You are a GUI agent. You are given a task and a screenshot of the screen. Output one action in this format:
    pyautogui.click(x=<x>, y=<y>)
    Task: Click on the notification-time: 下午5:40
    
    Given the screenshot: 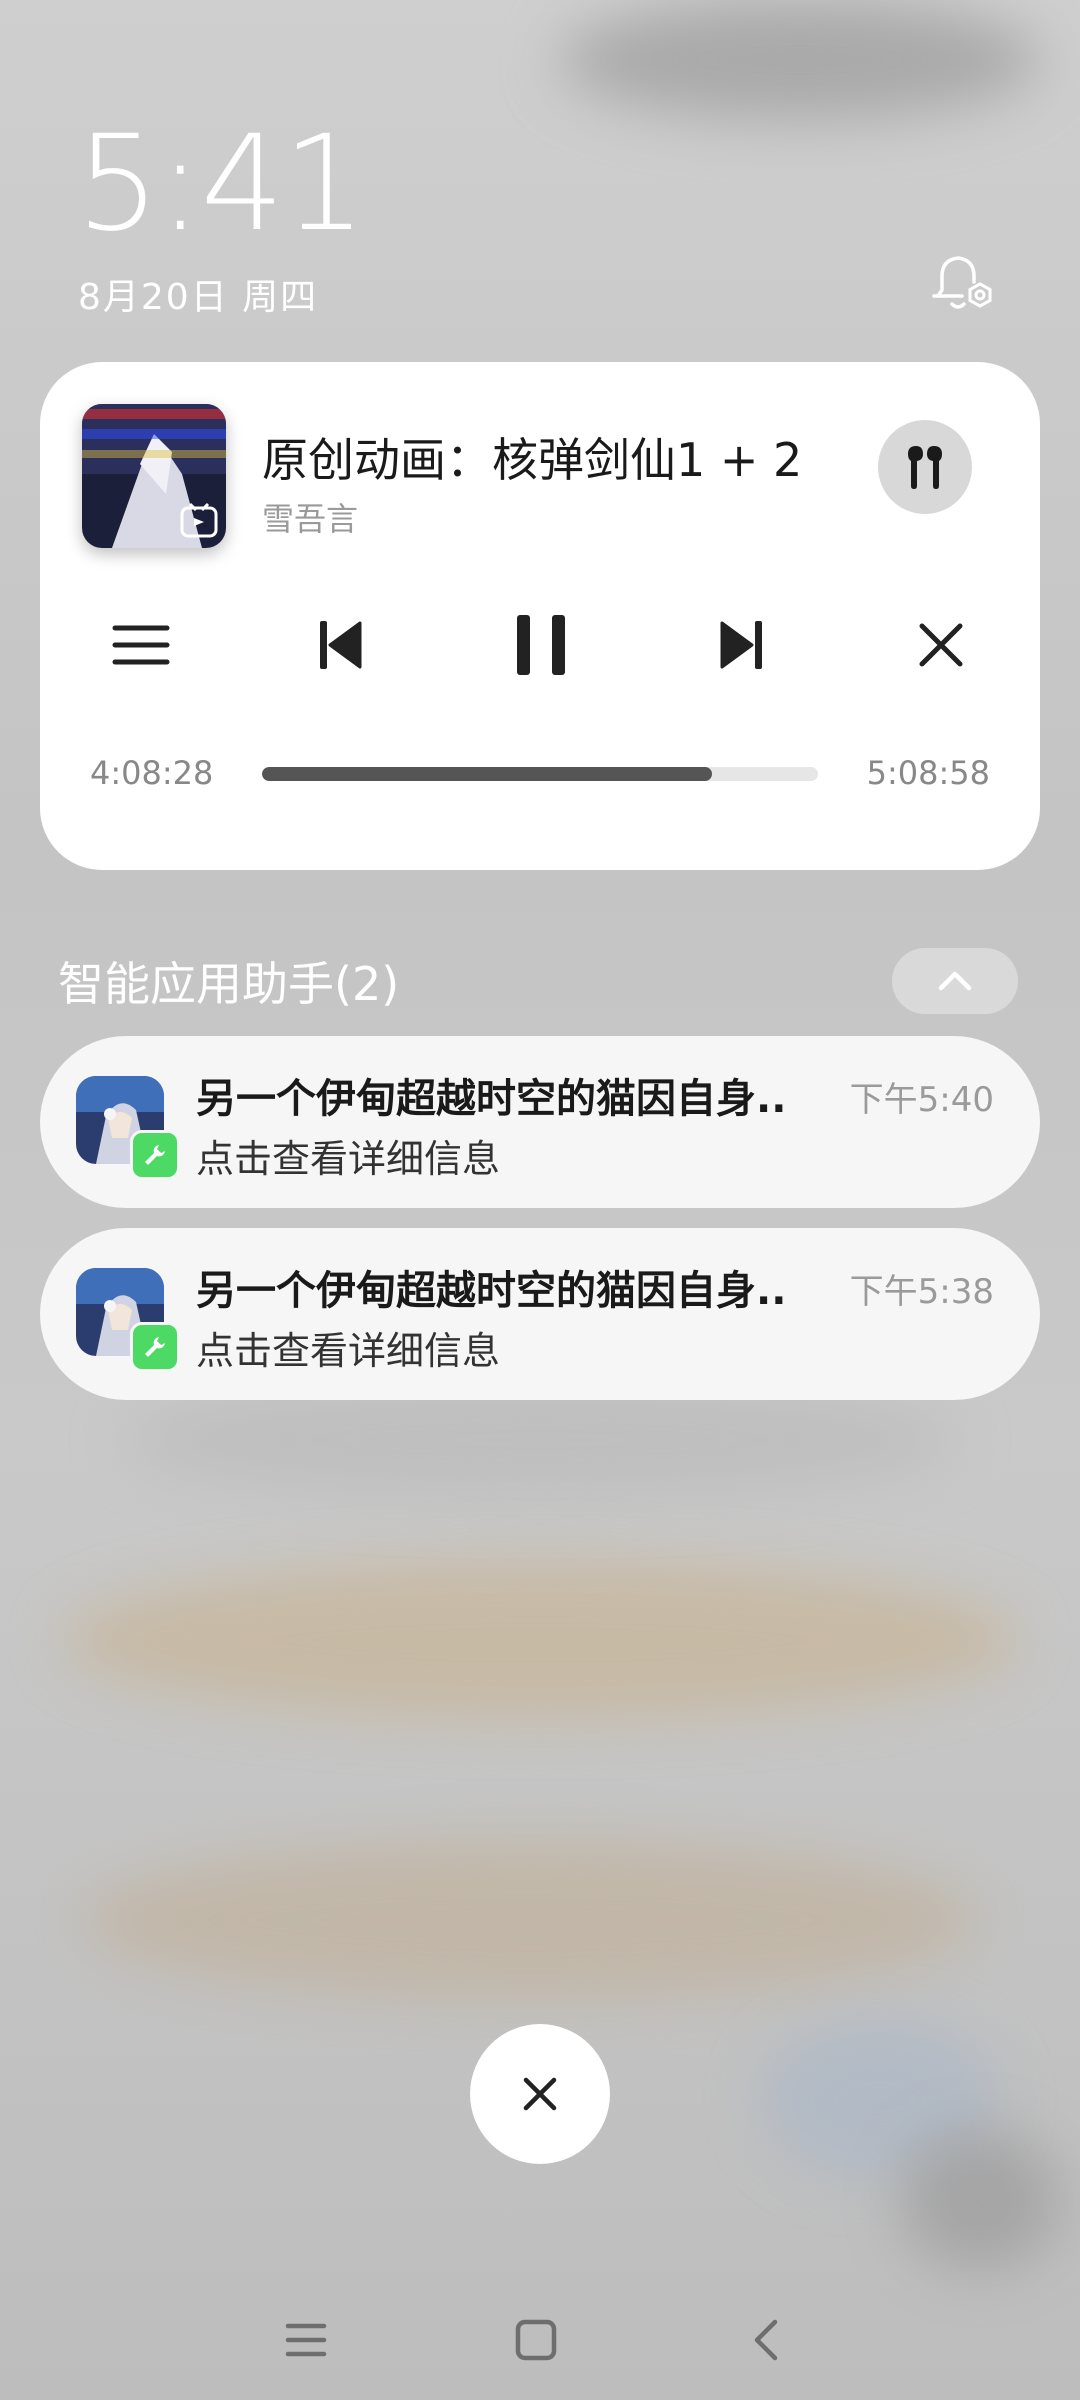 What is the action you would take?
    pyautogui.click(x=921, y=1100)
    